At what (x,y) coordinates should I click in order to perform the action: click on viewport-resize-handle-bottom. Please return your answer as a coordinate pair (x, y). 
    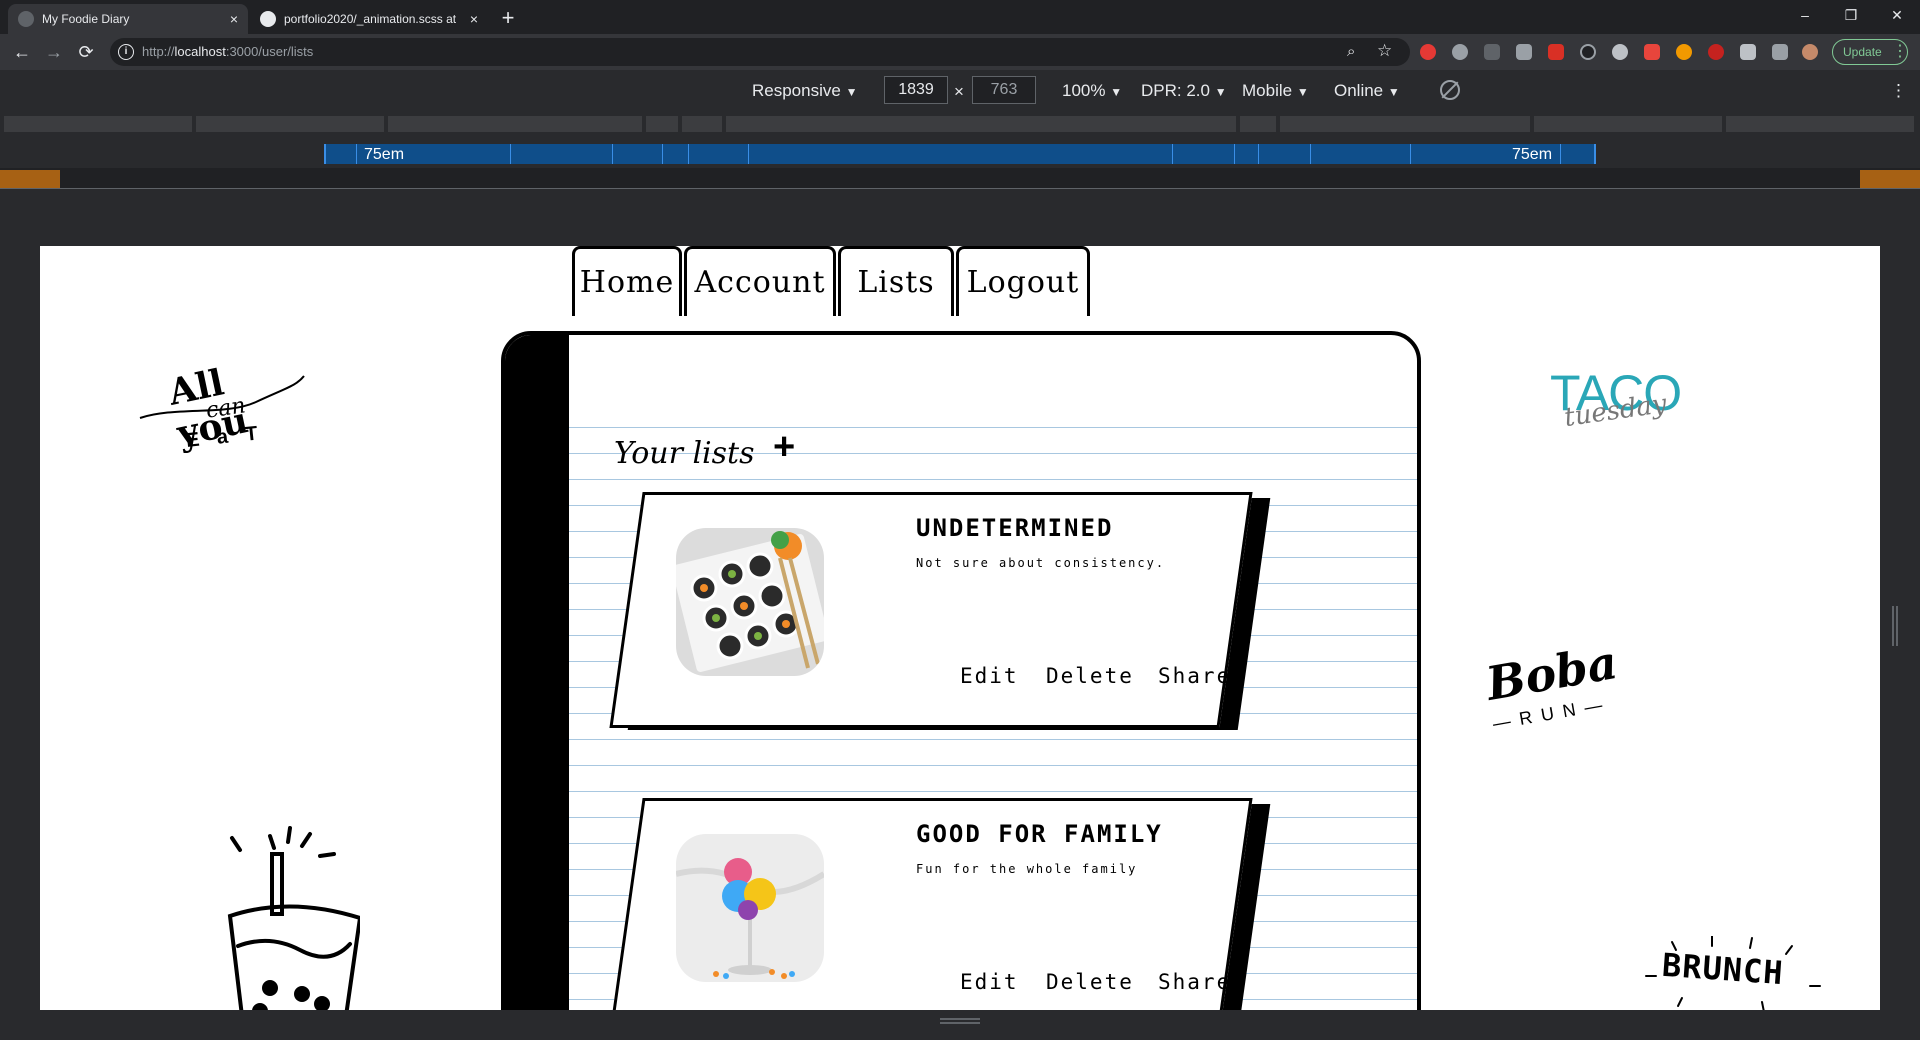
    Looking at the image, I should click on (960, 1021).